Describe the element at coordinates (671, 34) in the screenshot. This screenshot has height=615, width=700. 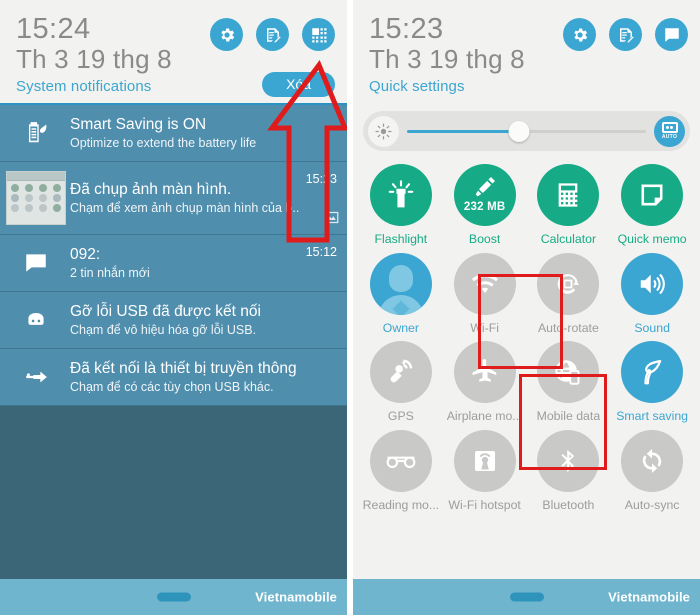
I see `notifications-list-icon` at that location.